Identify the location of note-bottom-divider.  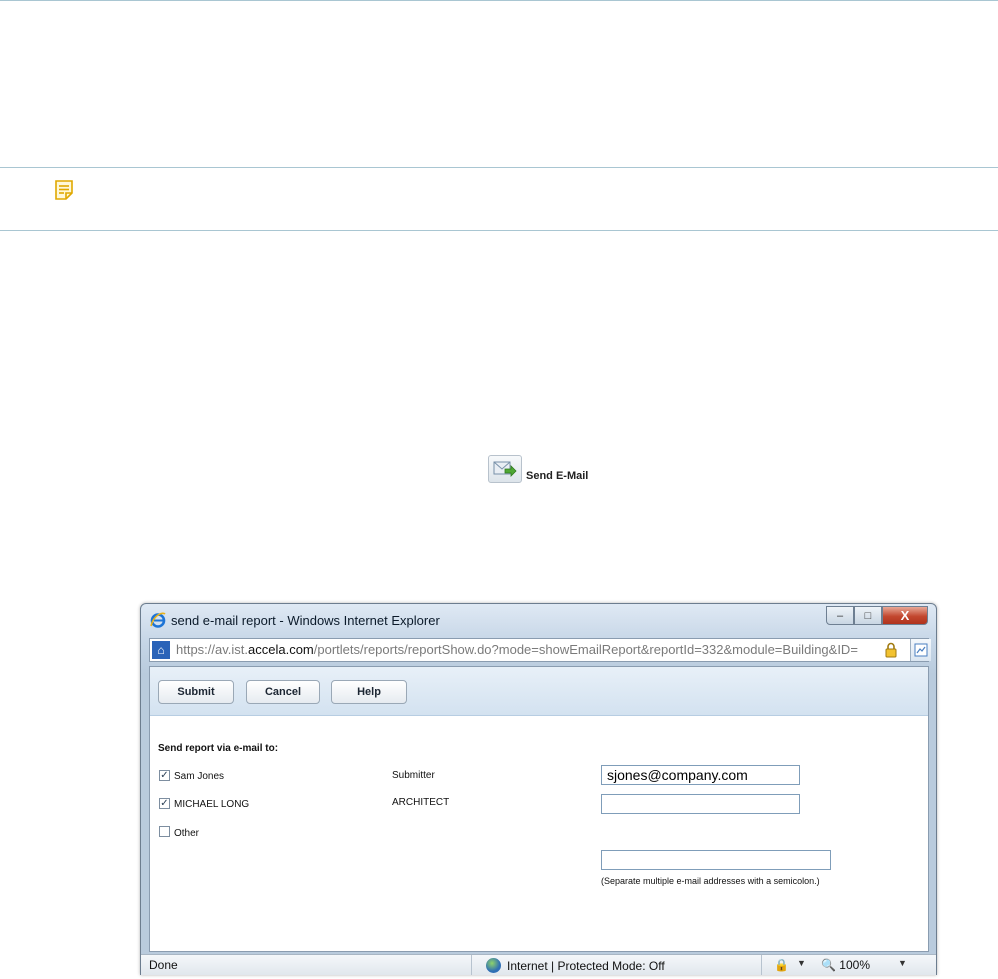
(499, 230).